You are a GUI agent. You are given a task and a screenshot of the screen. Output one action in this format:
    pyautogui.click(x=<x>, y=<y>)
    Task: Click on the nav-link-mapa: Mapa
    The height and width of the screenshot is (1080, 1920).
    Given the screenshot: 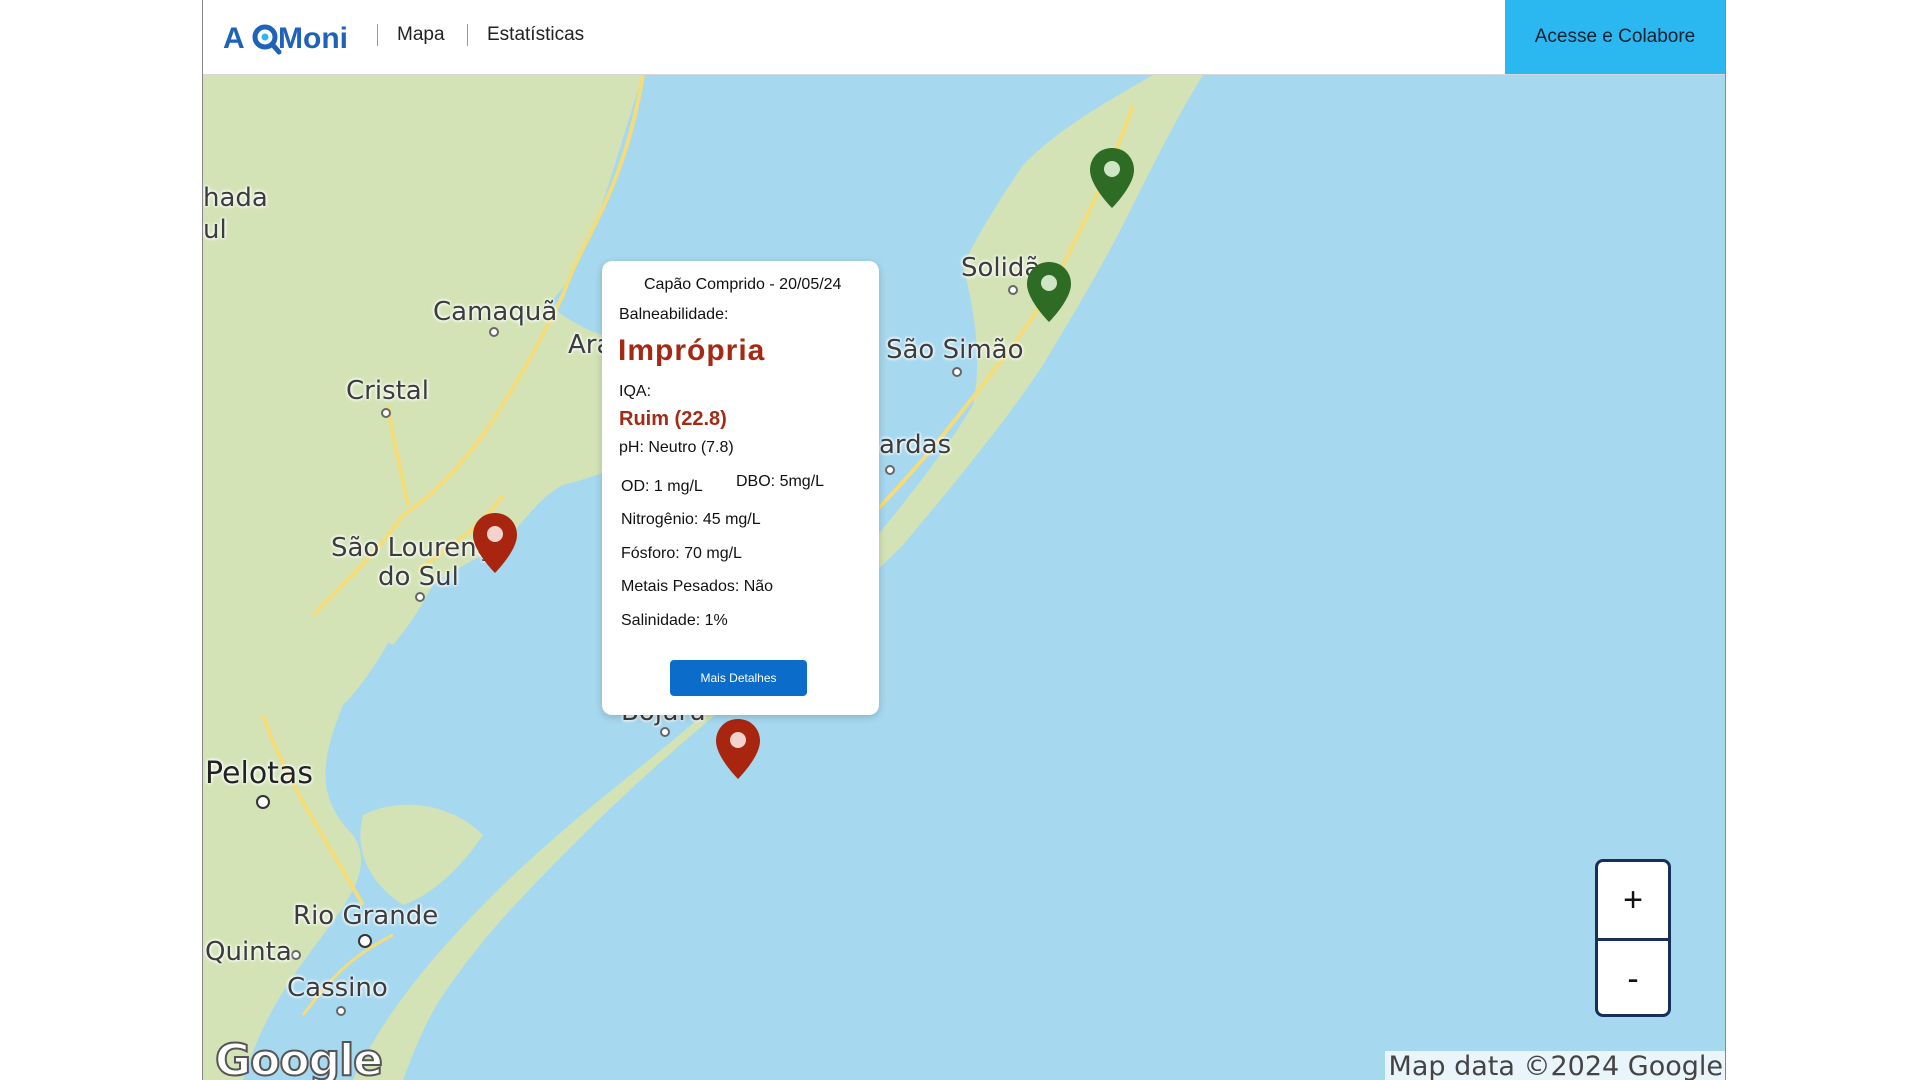 What is the action you would take?
    pyautogui.click(x=421, y=35)
    